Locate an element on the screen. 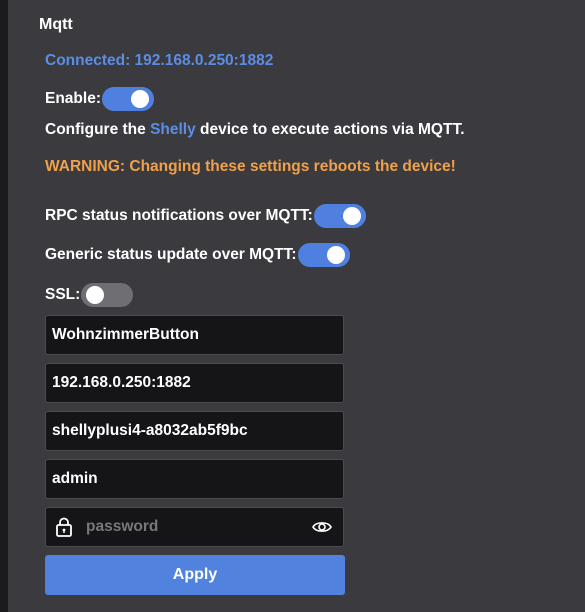 Image resolution: width=585 pixels, height=612 pixels. client-id-field is located at coordinates (194, 335).